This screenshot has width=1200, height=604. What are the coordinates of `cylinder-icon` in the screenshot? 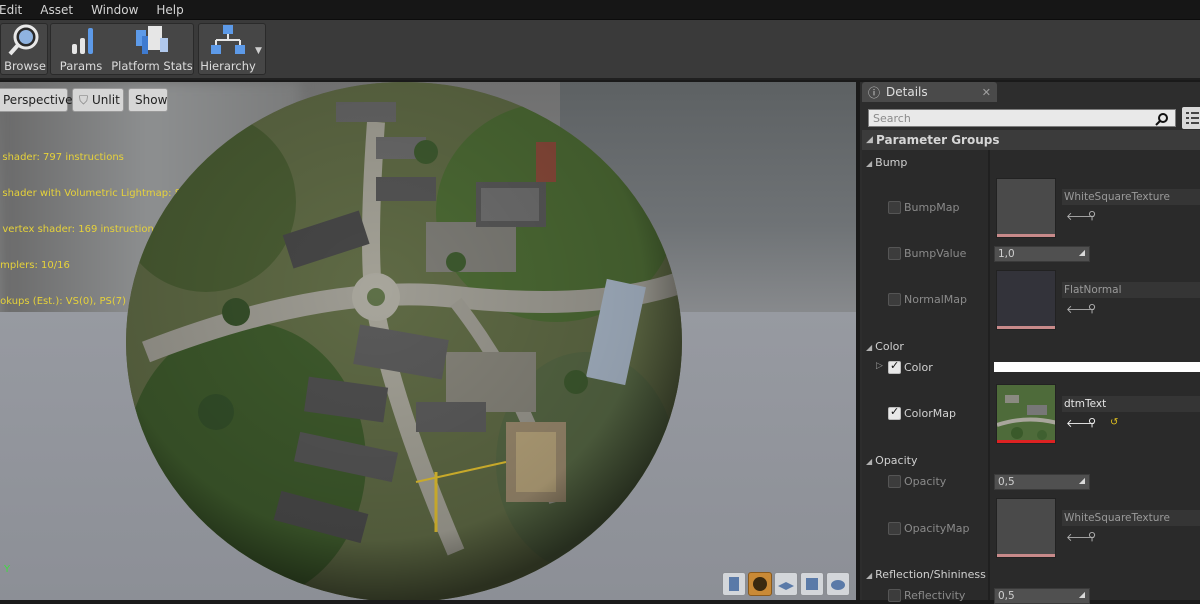 It's located at (734, 584).